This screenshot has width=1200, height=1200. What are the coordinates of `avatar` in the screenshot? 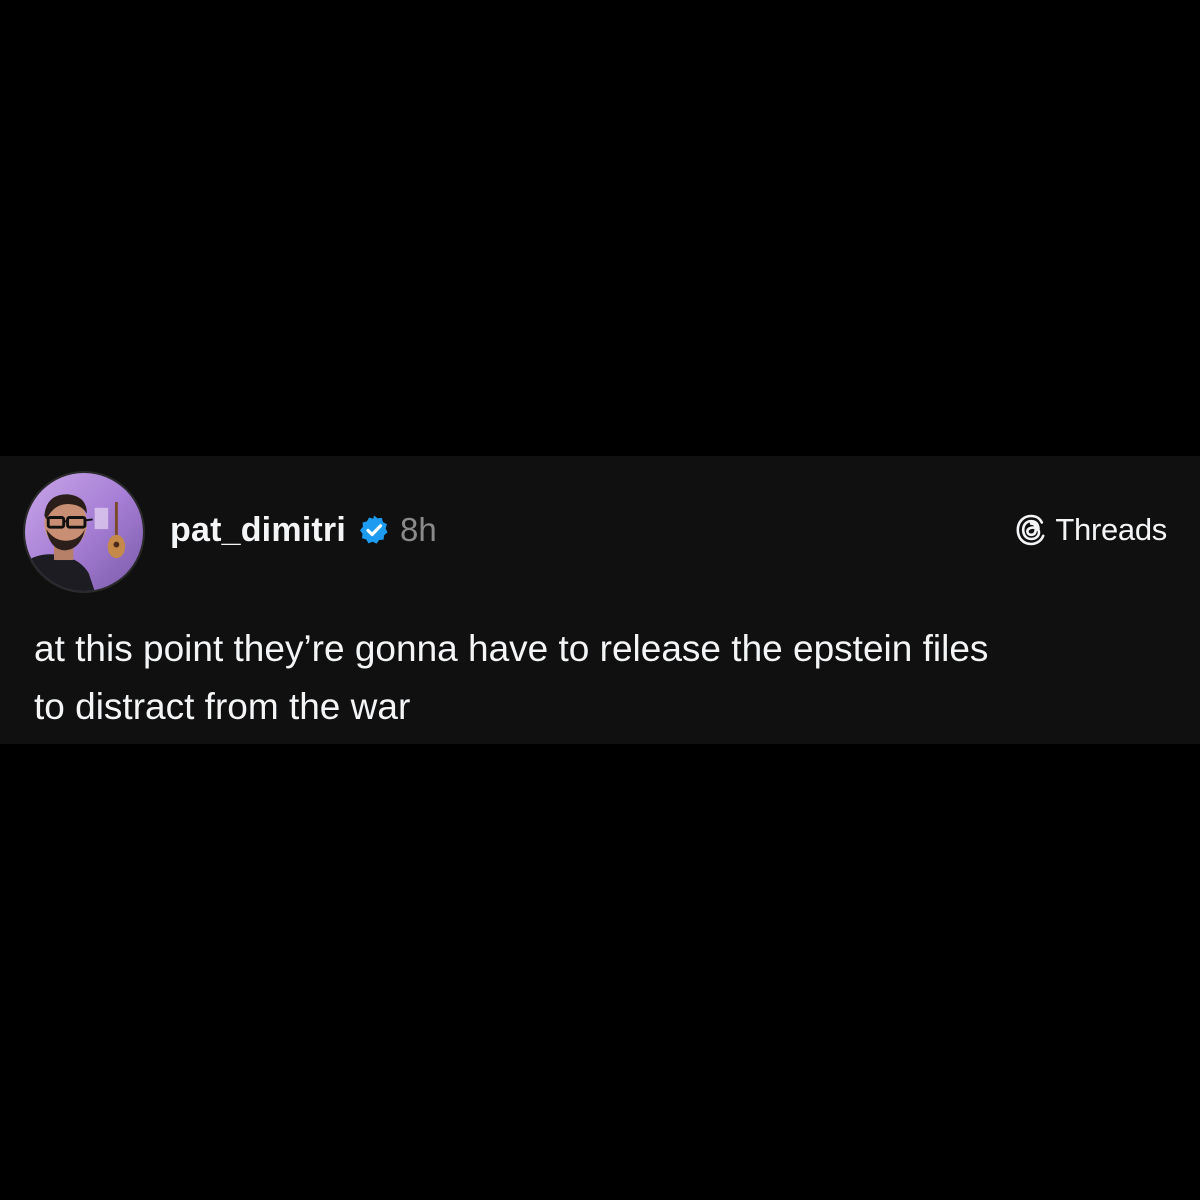 It's located at (84, 532).